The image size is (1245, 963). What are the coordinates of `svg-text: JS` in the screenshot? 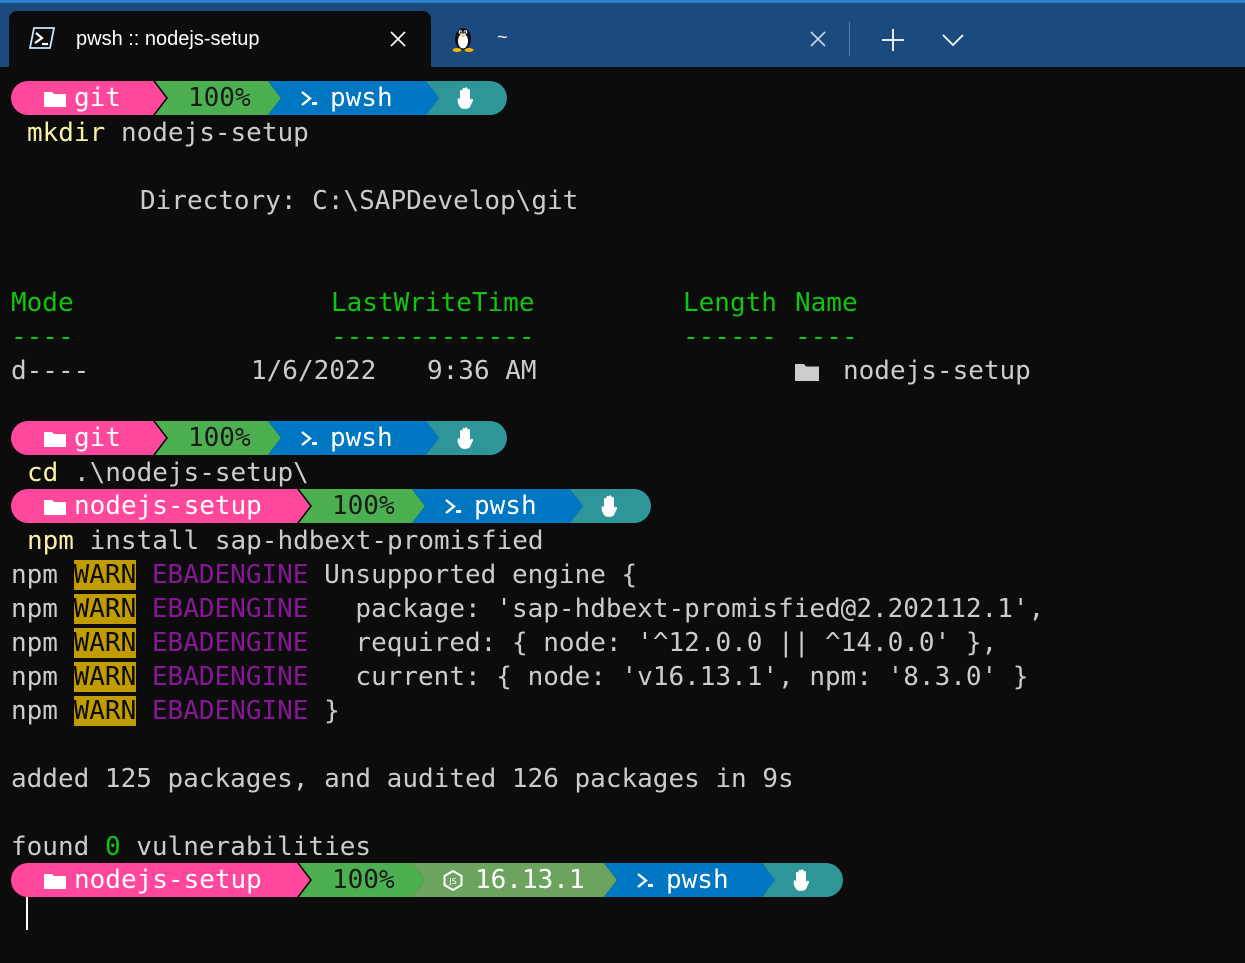 It's located at (452, 881).